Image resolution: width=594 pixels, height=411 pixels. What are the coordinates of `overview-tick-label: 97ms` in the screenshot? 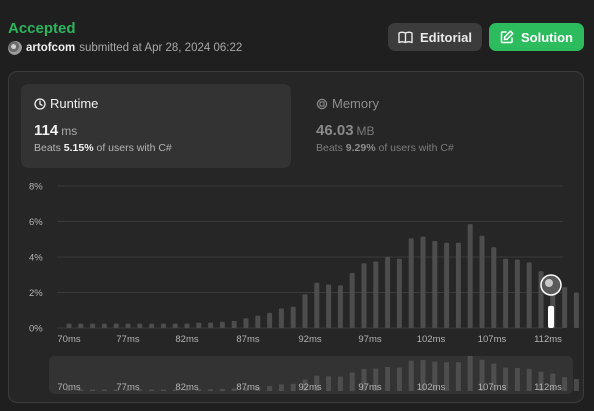 It's located at (369, 387).